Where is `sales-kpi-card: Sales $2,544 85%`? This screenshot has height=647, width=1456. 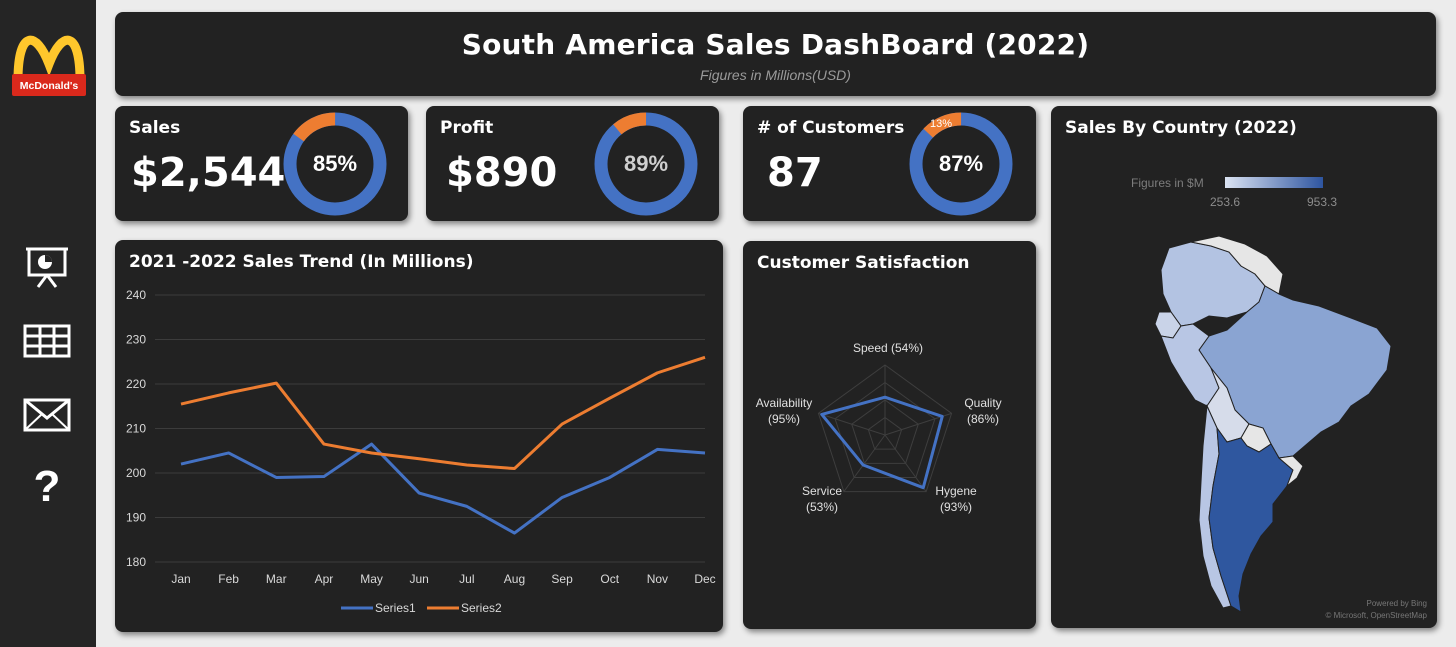
sales-kpi-card: Sales $2,544 85% is located at coordinates (261, 163).